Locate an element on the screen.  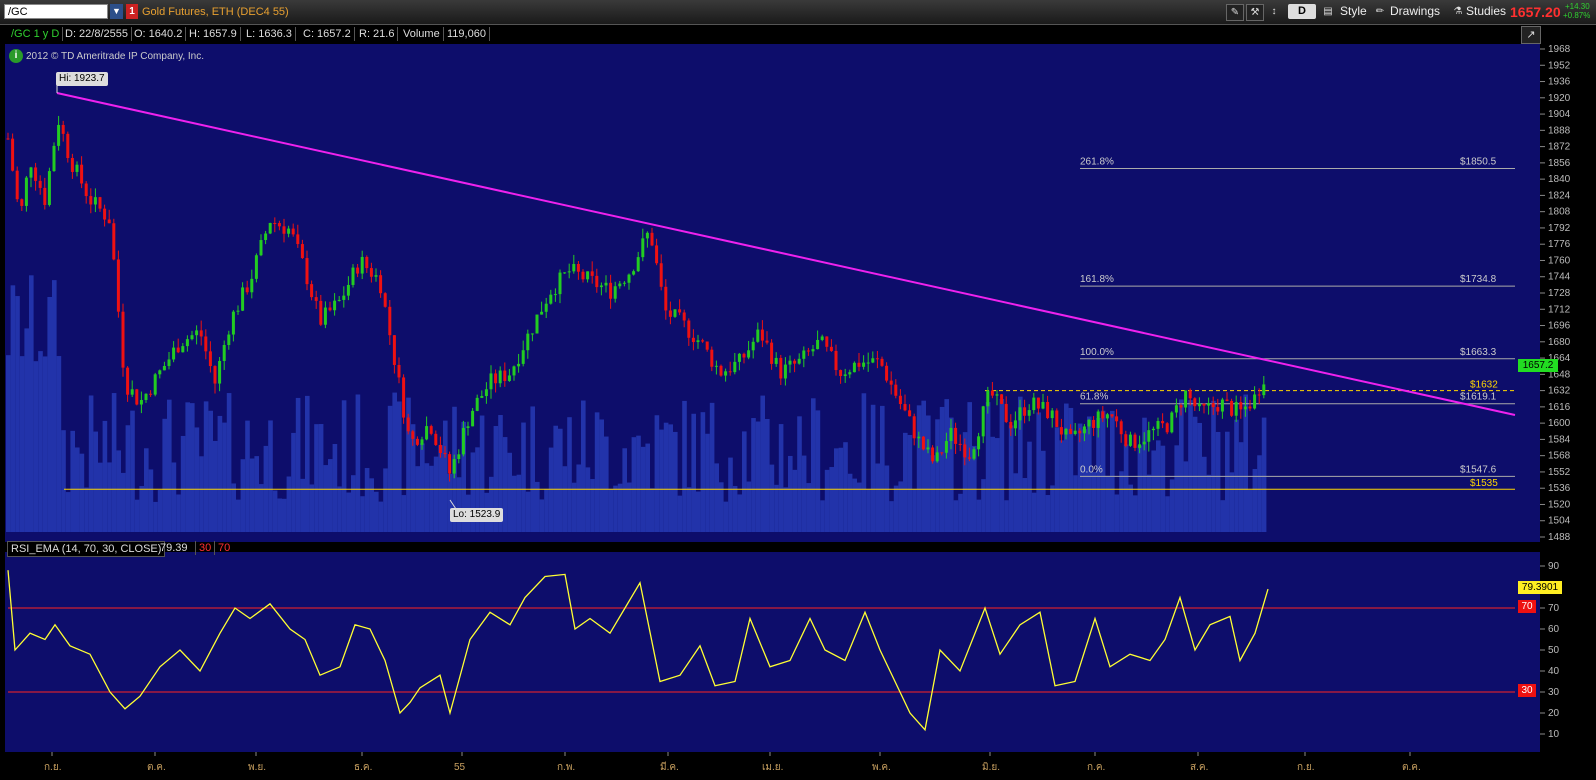
price-tick-label: 1584 is located at coordinates (1559, 439).